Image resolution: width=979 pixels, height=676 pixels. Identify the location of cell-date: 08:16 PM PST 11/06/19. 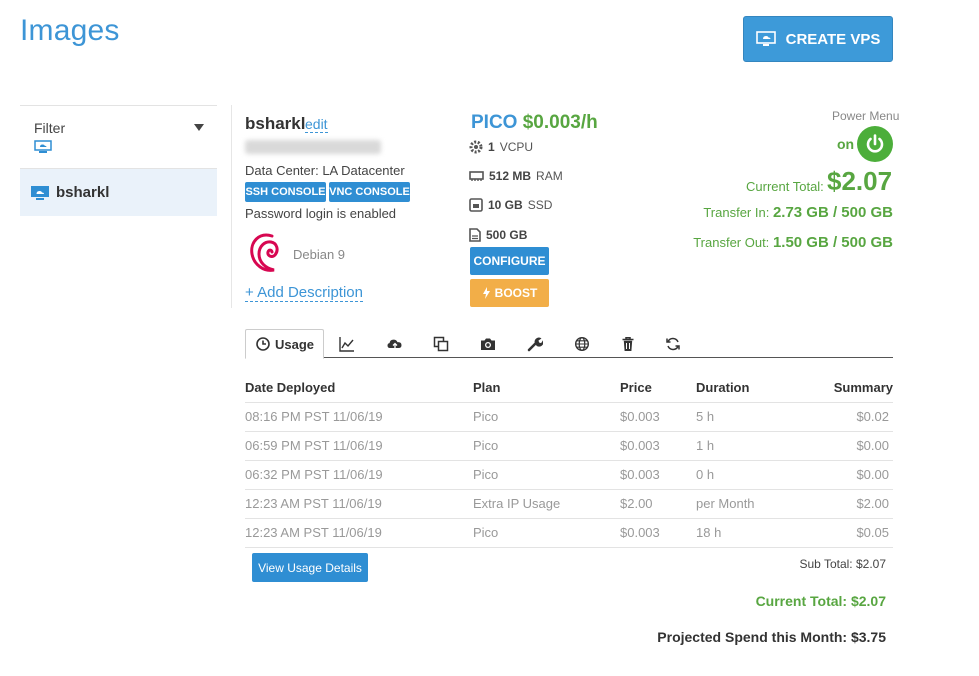
(359, 417).